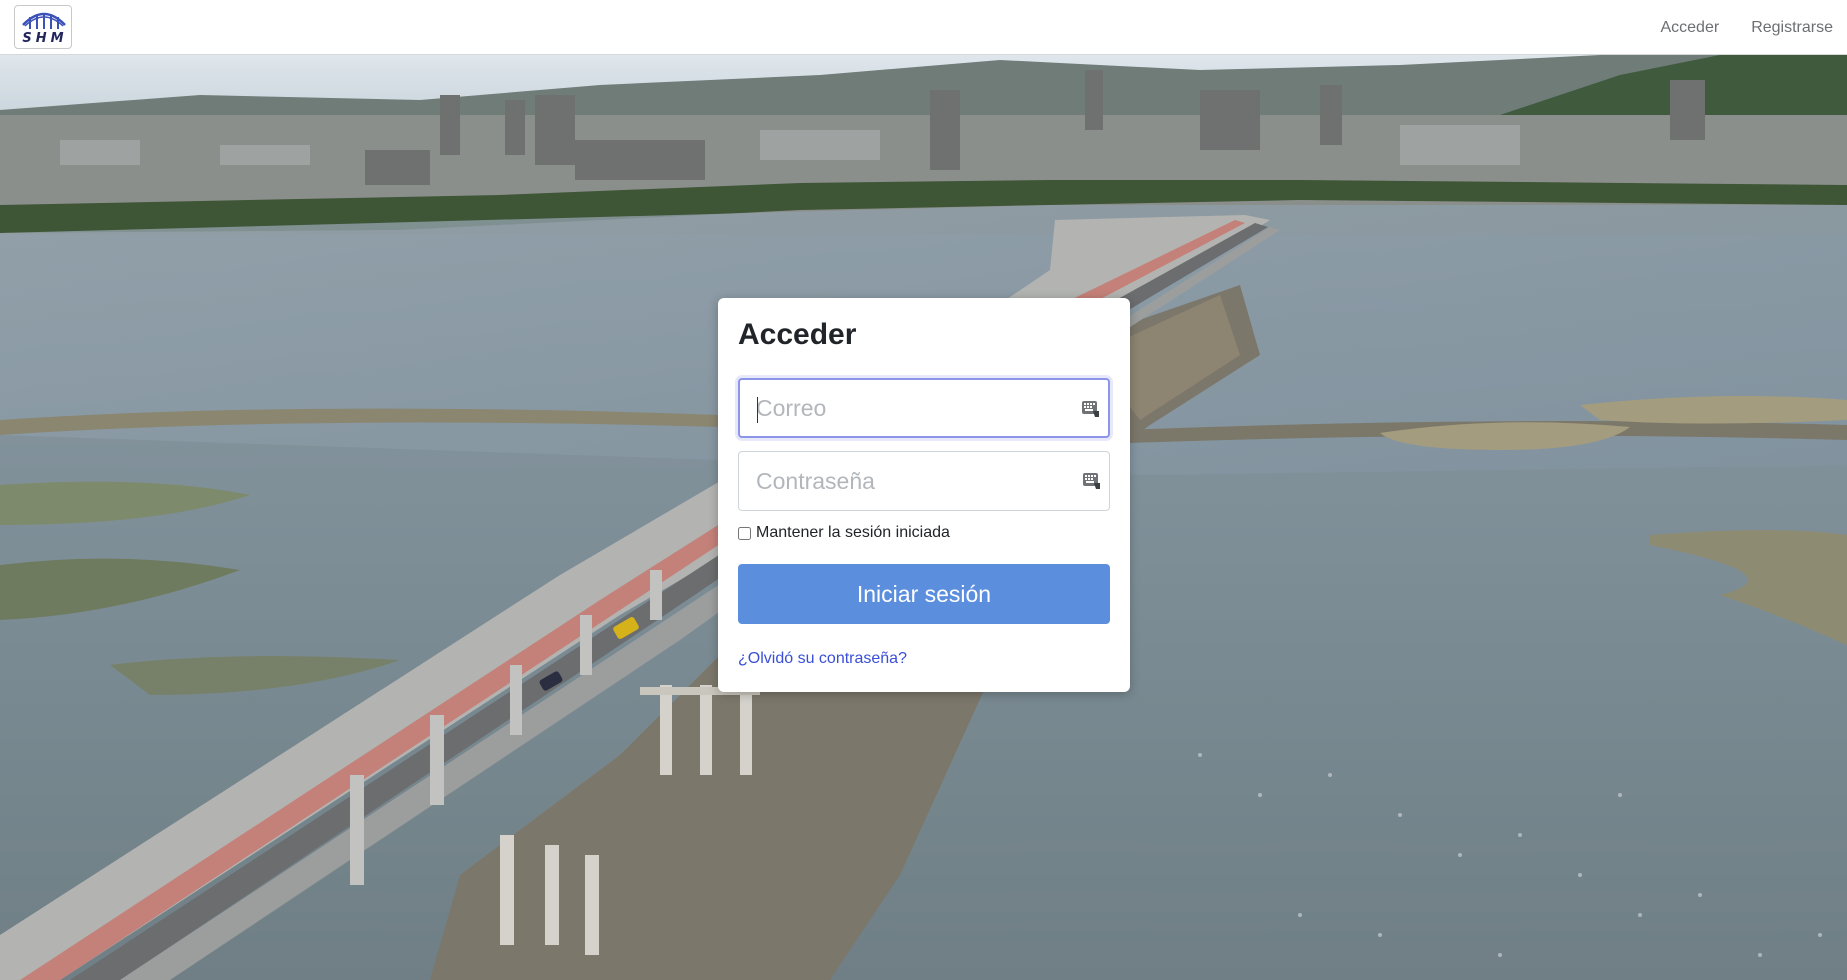 This screenshot has height=980, width=1847. Describe the element at coordinates (923, 27) in the screenshot. I see `navbar: SHM Acceder Registrarse` at that location.